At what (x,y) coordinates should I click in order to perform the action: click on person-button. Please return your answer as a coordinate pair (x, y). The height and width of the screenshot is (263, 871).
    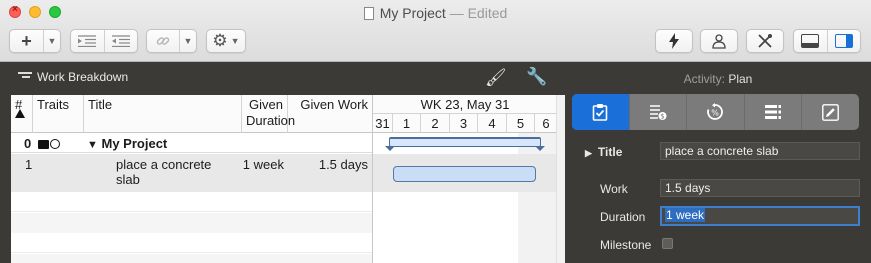
    Looking at the image, I should click on (719, 41).